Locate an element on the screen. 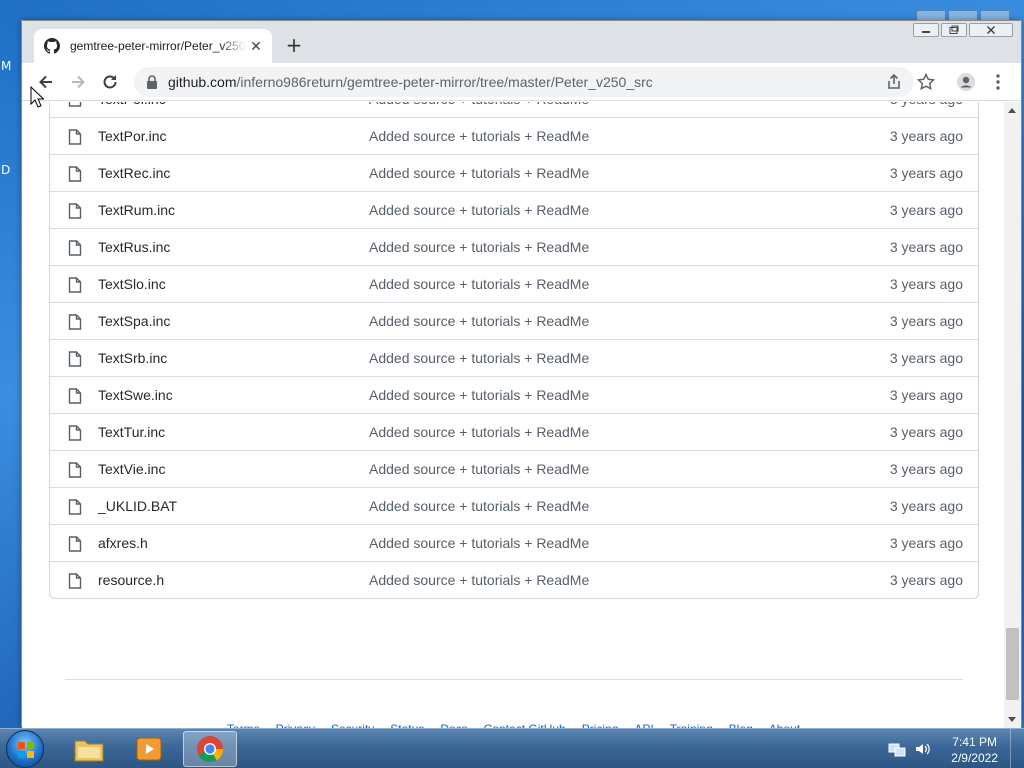 Image resolution: width=1024 pixels, height=768 pixels. file-name-link: TextSpa.inc is located at coordinates (134, 321).